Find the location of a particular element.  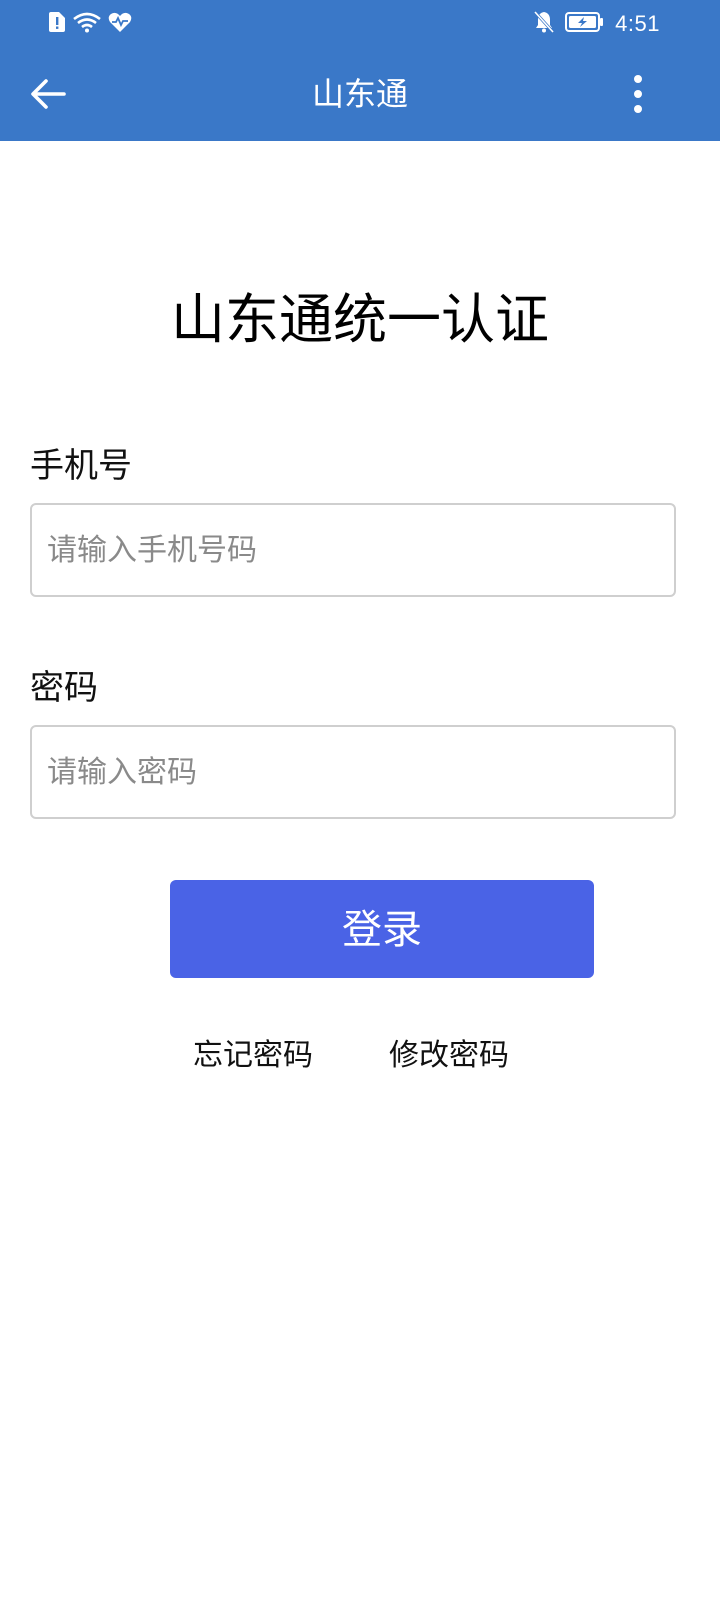

phone-input is located at coordinates (353, 550).